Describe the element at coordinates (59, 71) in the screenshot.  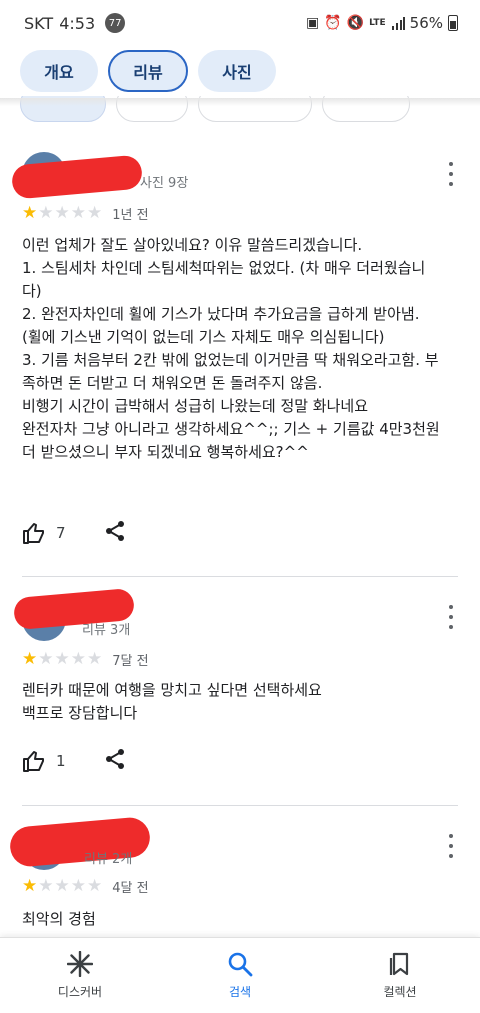
I see `tab-overview: 개요` at that location.